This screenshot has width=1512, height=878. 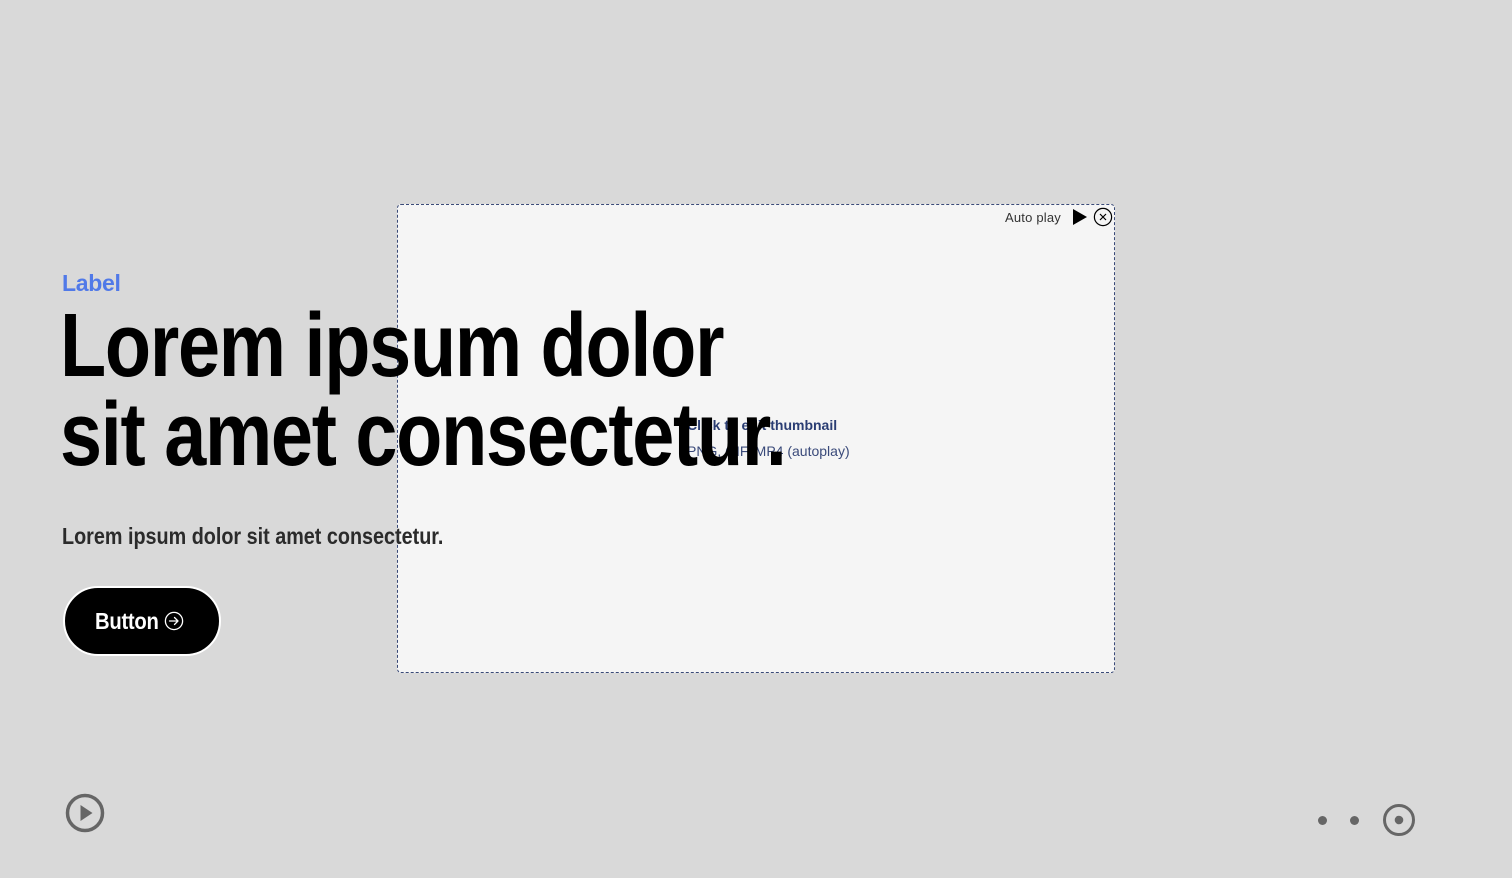 I want to click on carousel-pager, so click(x=1367, y=820).